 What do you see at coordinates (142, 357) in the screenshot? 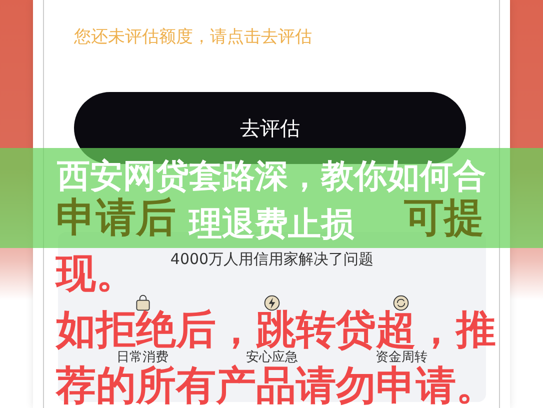
I see `feature-label: 日常消费` at bounding box center [142, 357].